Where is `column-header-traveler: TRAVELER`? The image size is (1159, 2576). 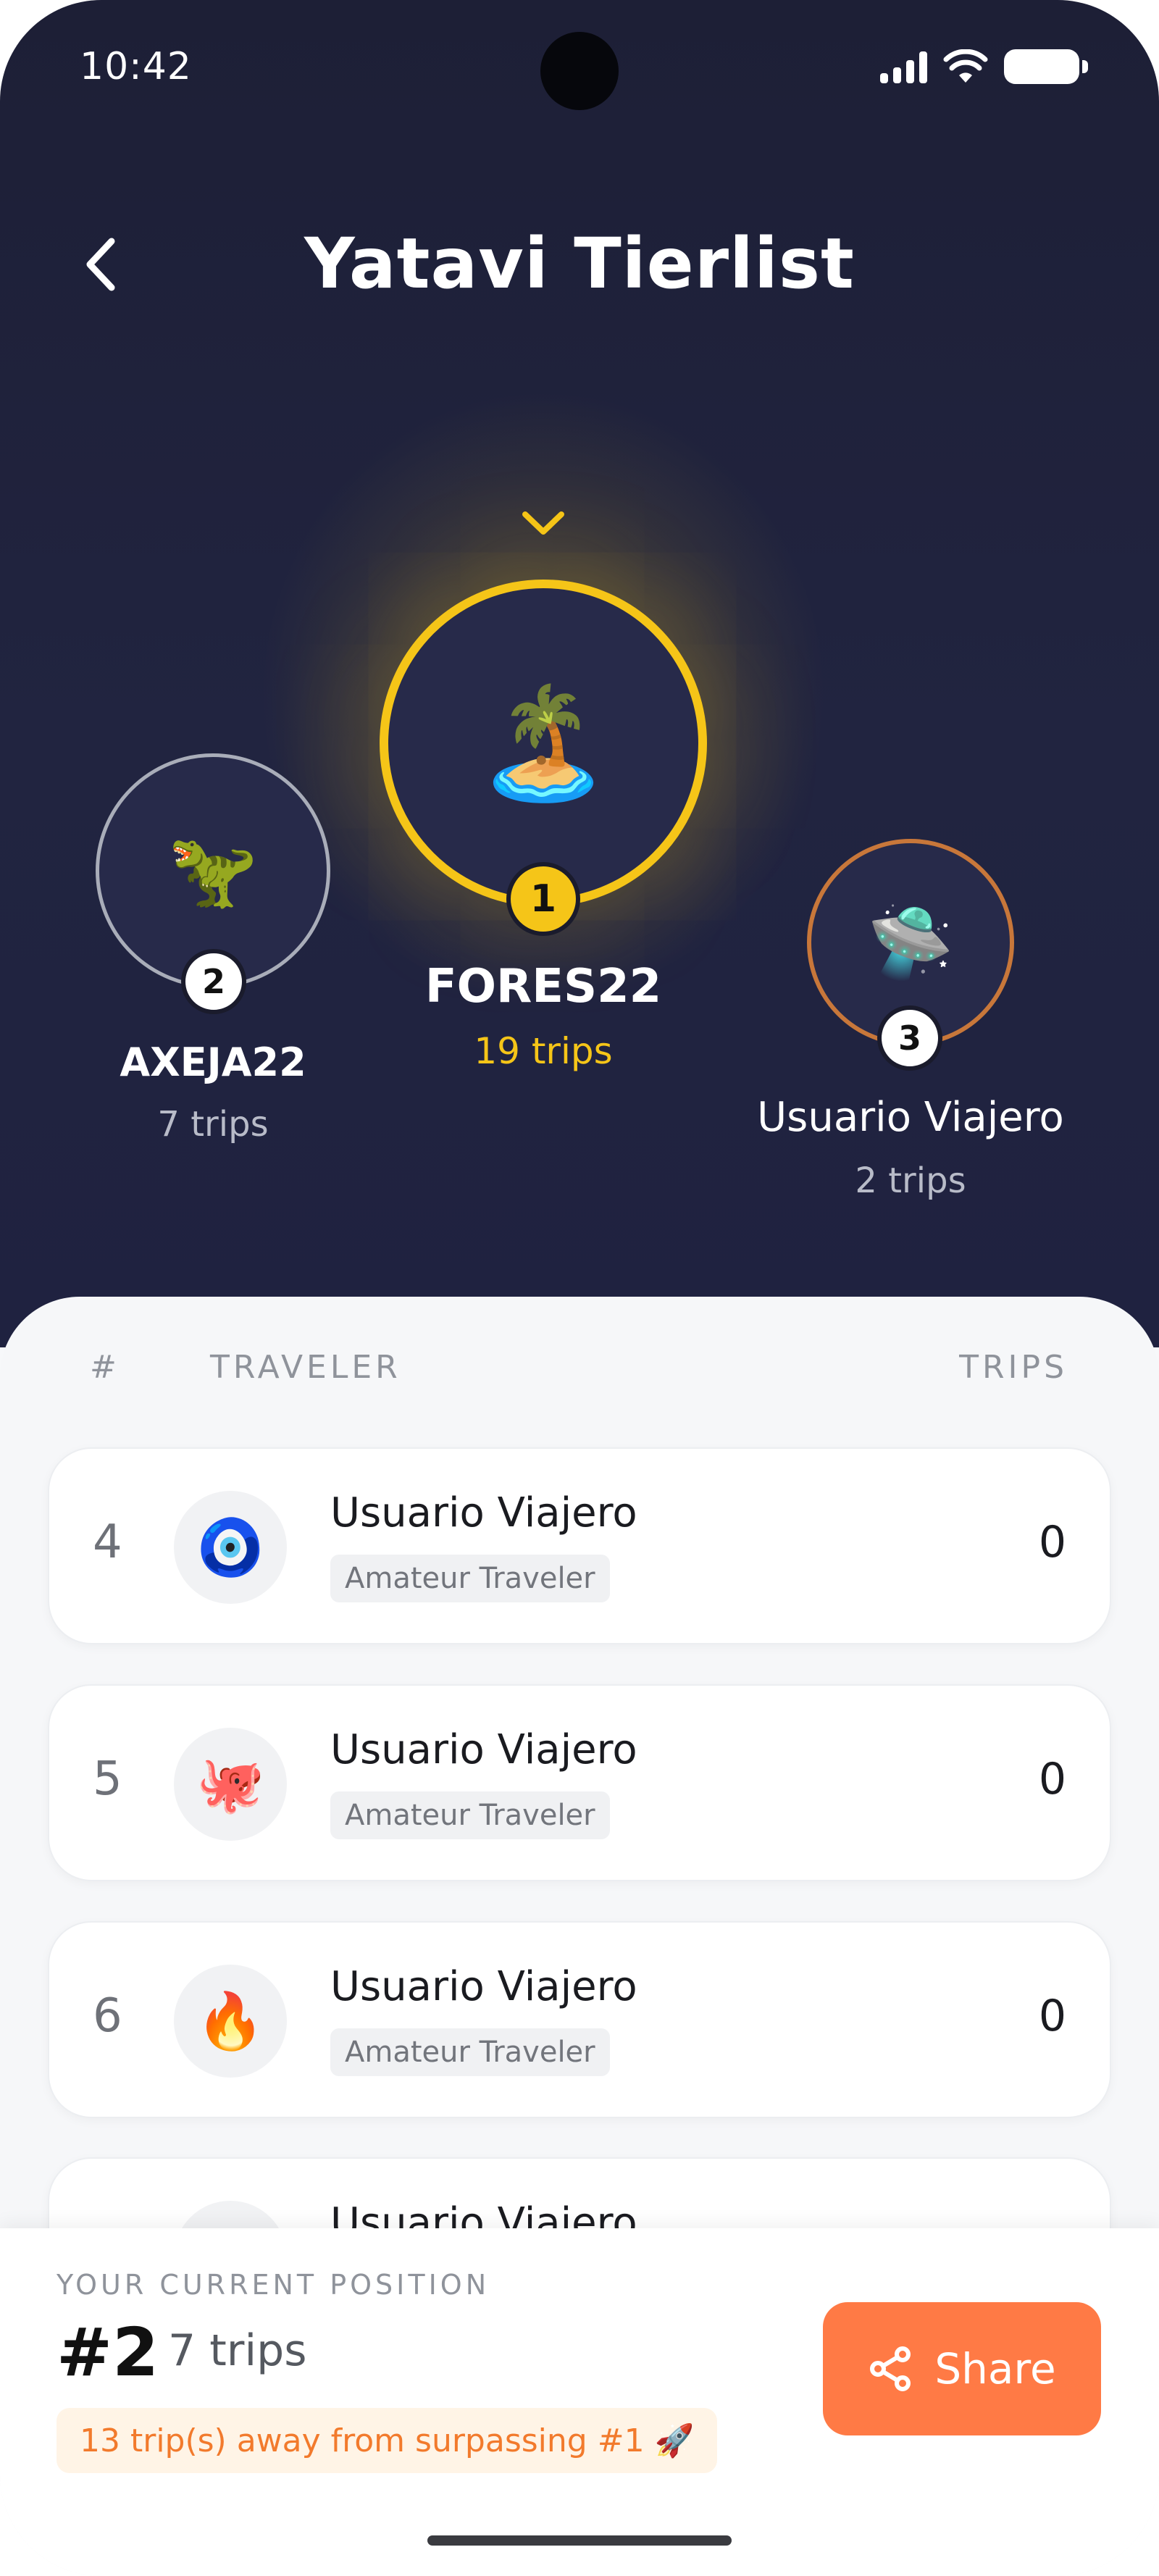 column-header-traveler: TRAVELER is located at coordinates (305, 1367).